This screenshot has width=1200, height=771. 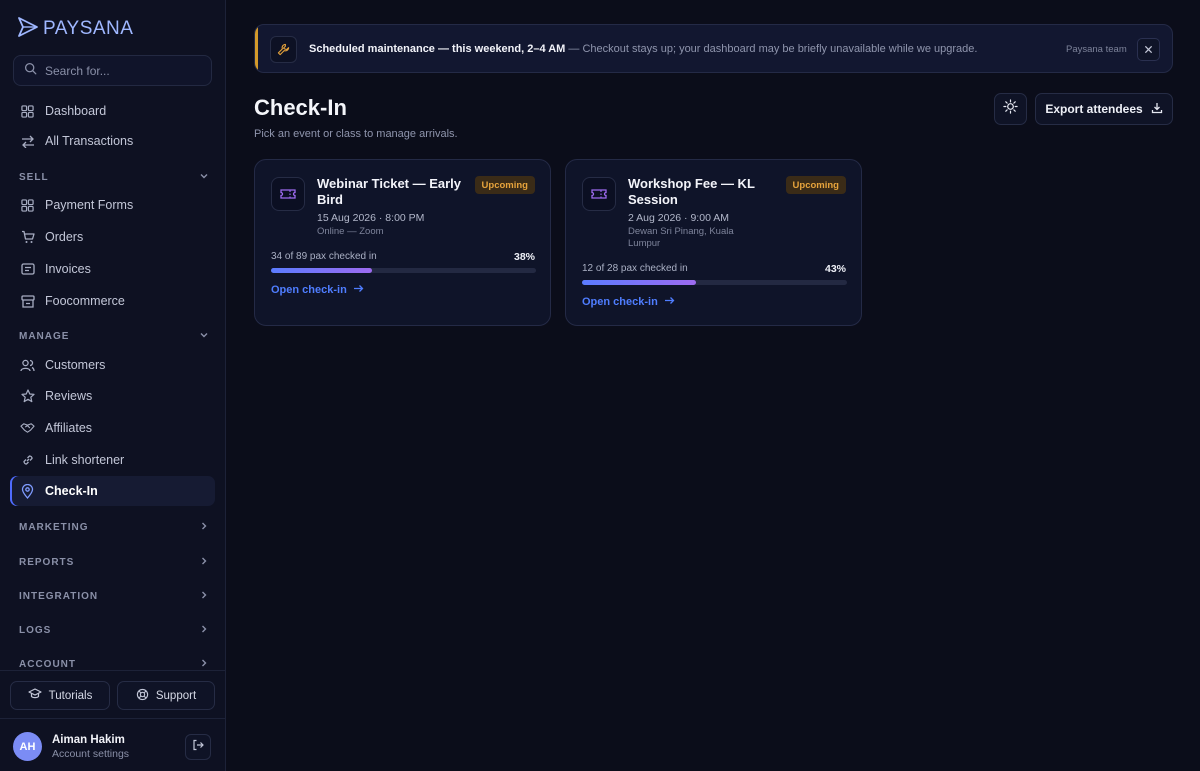 I want to click on page-title: Check-In, so click(x=300, y=107).